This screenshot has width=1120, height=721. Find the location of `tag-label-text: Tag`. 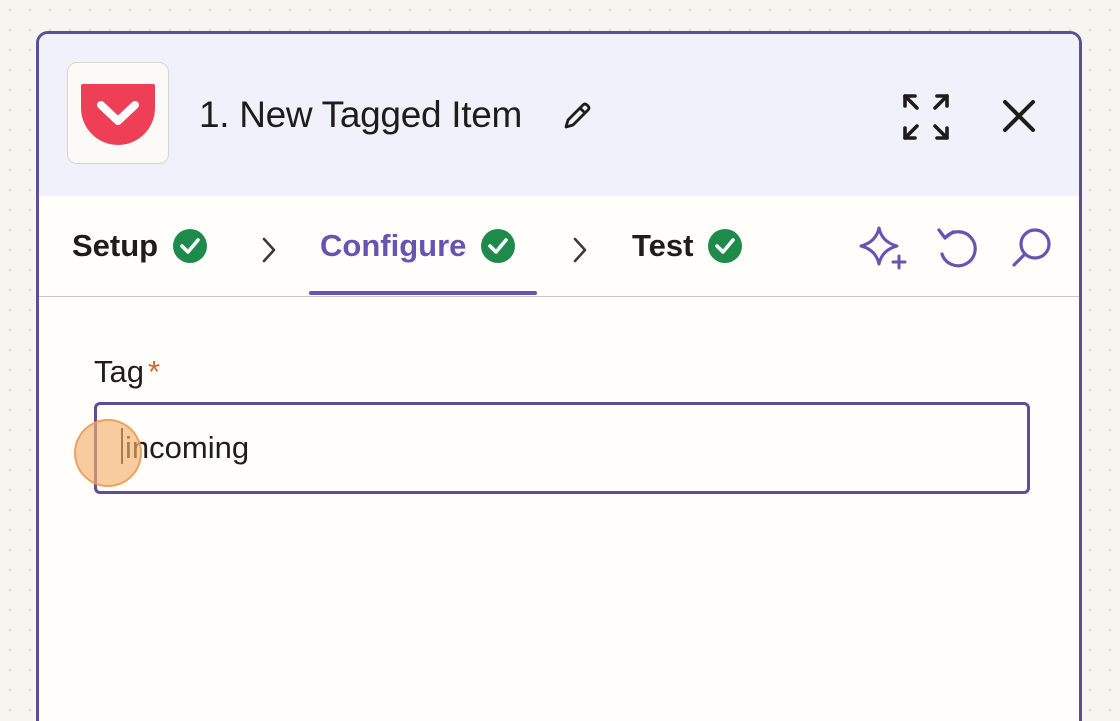

tag-label-text: Tag is located at coordinates (119, 371).